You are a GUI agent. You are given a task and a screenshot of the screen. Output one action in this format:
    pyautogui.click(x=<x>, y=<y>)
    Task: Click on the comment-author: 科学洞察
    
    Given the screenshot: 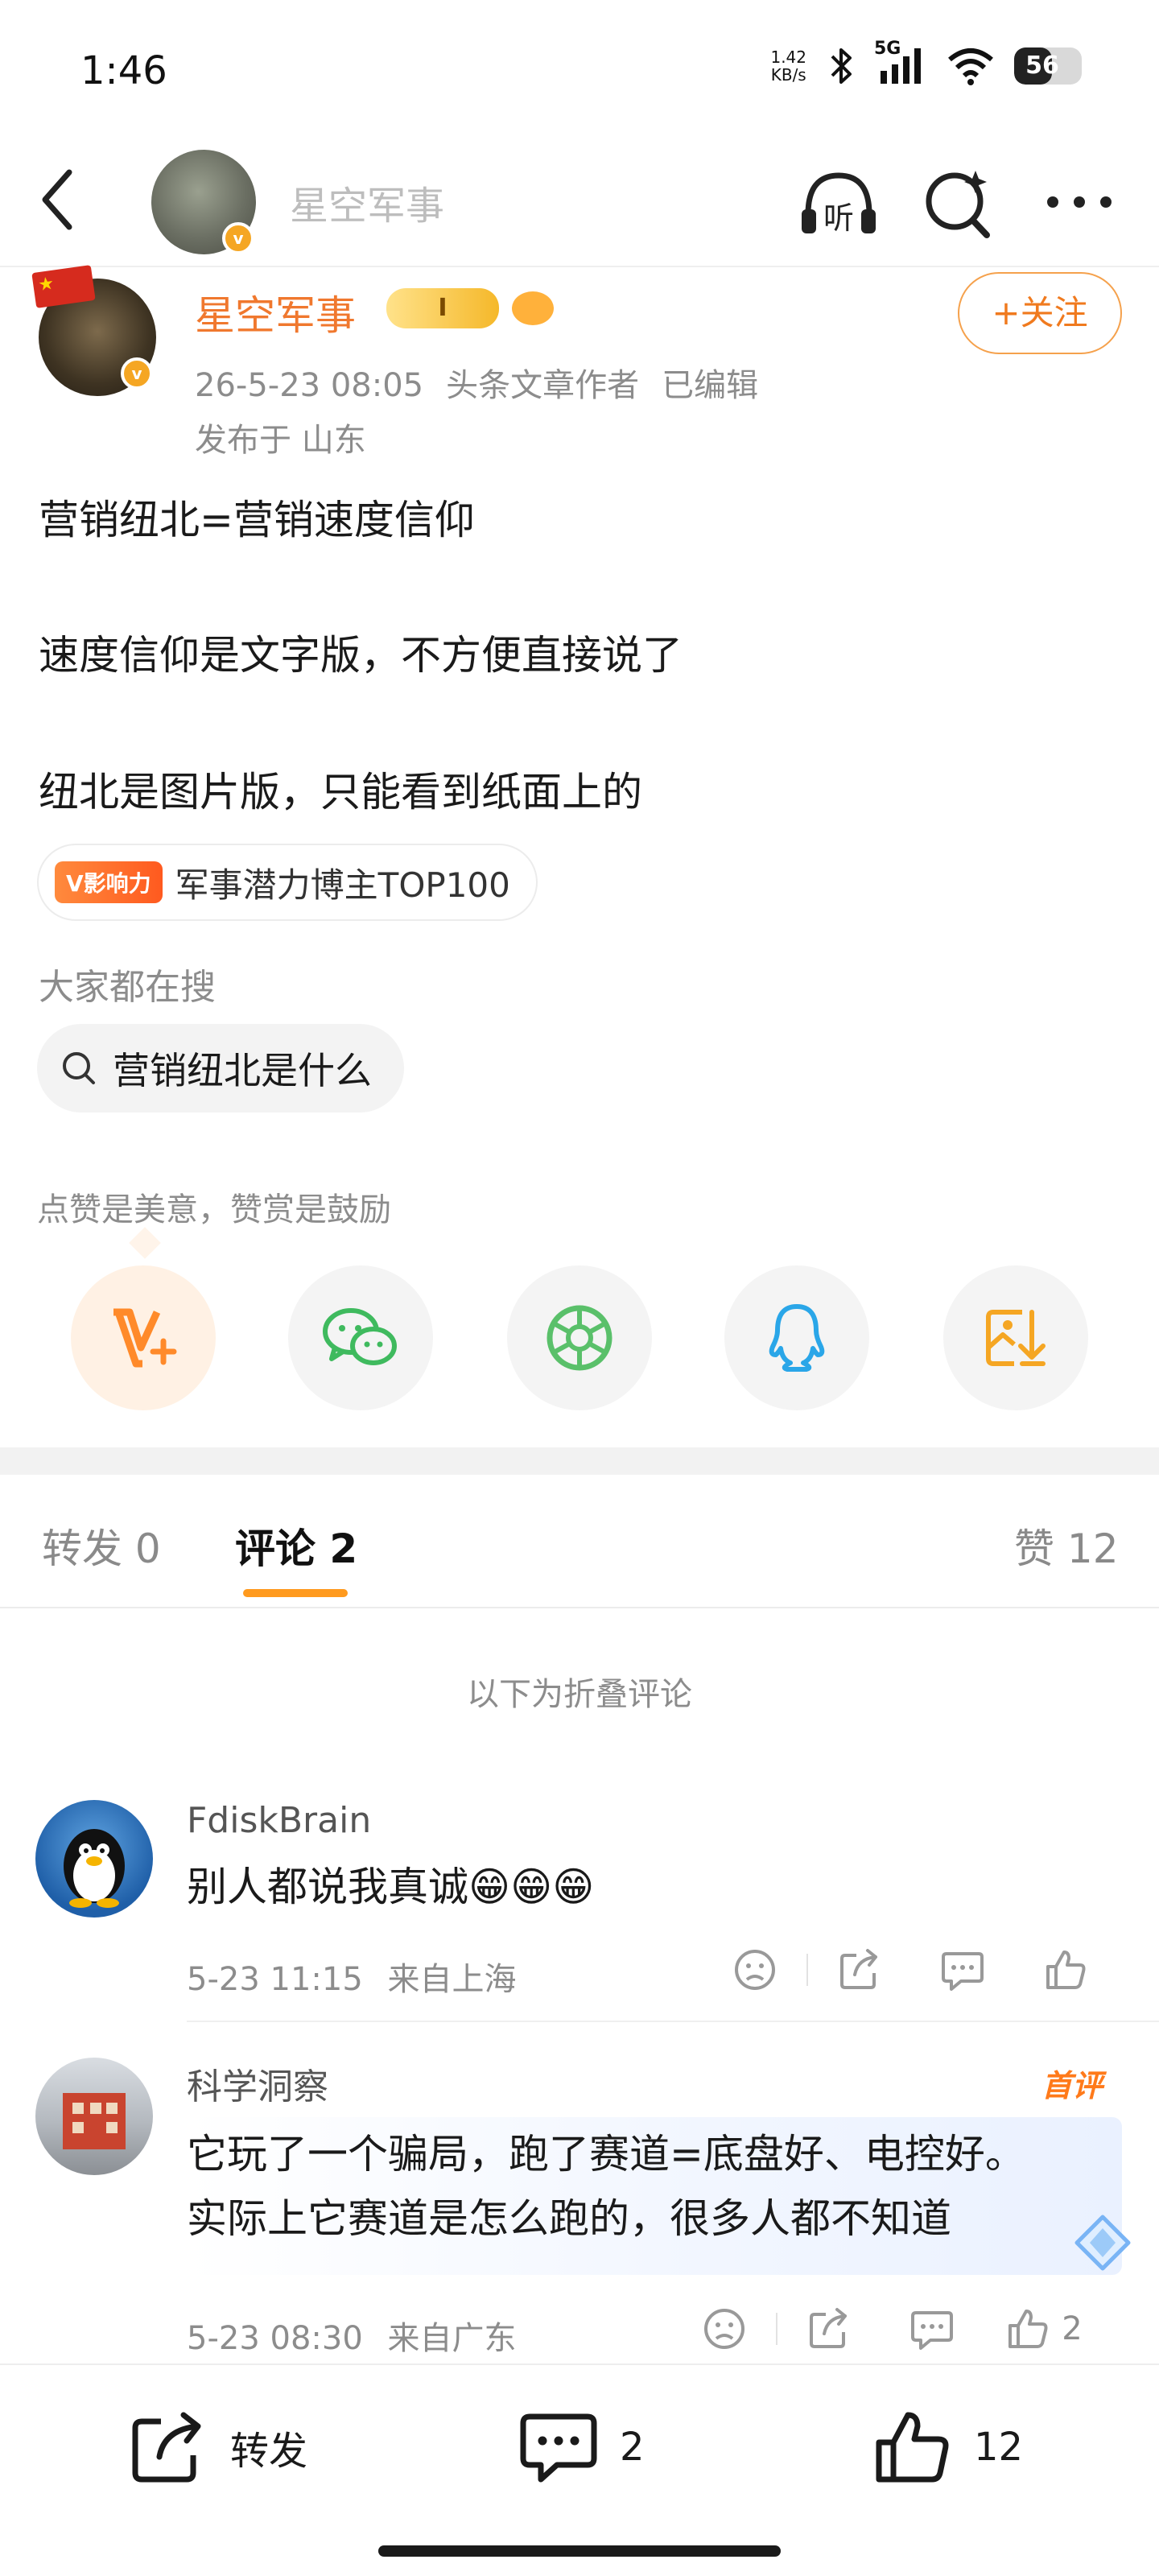 What is the action you would take?
    pyautogui.click(x=257, y=2083)
    